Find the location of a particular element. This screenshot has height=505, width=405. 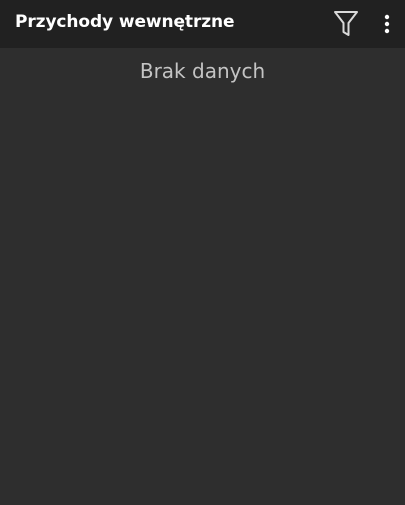

app-toolbar: Przychody wewnętrzne is located at coordinates (202, 24).